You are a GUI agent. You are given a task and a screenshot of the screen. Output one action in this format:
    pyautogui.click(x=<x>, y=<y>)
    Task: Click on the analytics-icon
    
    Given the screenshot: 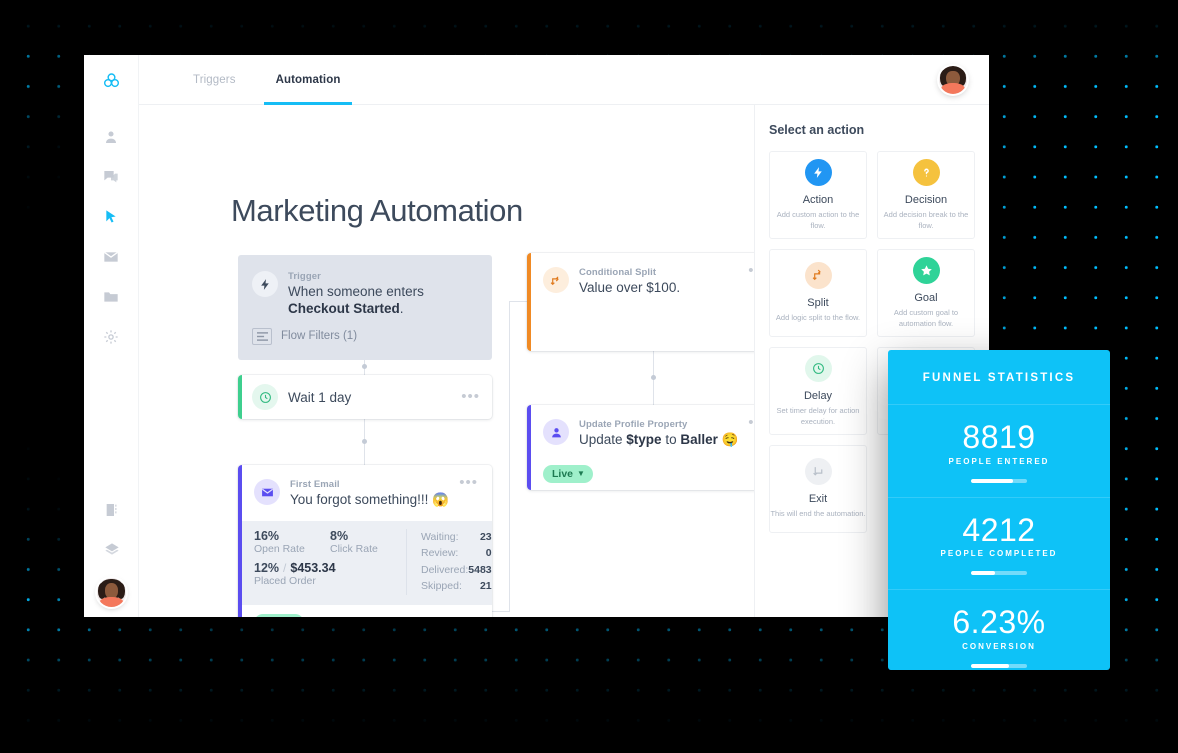 What is the action you would take?
    pyautogui.click(x=445, y=616)
    